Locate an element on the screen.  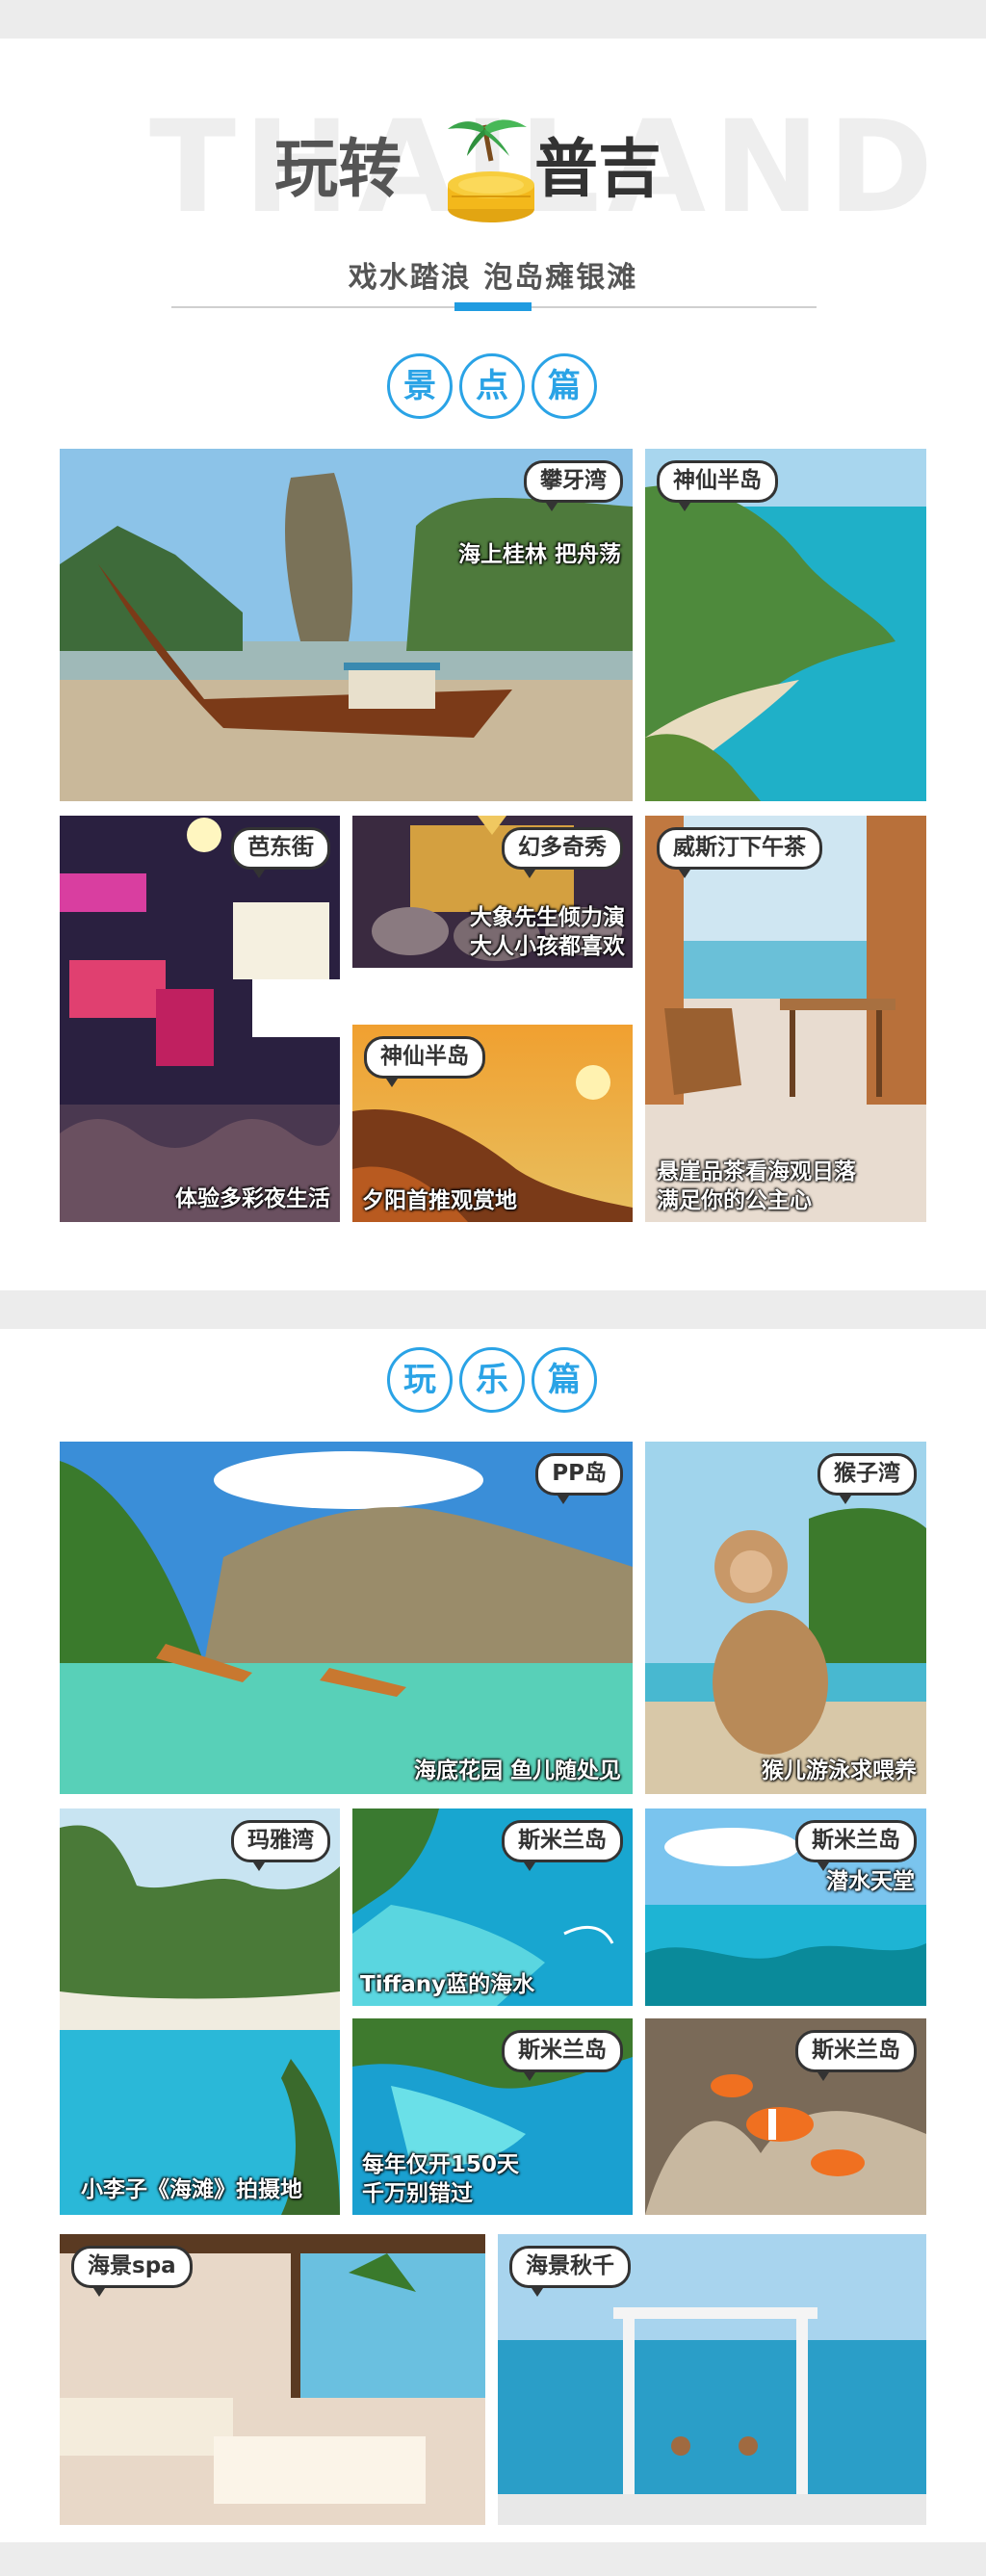
tag-bubble: 攀牙湾 is located at coordinates (573, 485).